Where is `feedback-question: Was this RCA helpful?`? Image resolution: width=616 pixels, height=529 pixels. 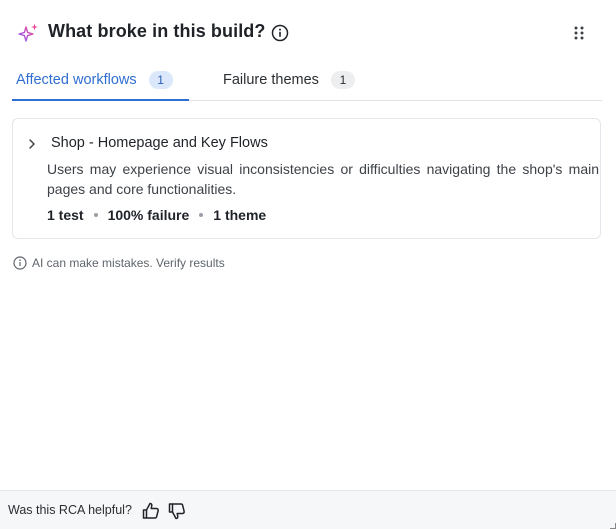
feedback-question: Was this RCA helpful? is located at coordinates (70, 510).